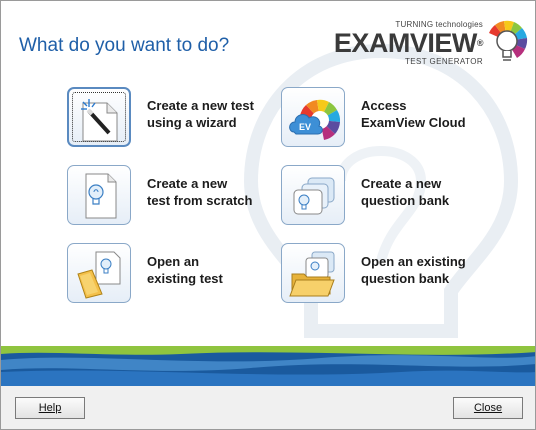 The image size is (536, 430). Describe the element at coordinates (200, 192) in the screenshot. I see `option-label: Create a new test from scratch` at that location.